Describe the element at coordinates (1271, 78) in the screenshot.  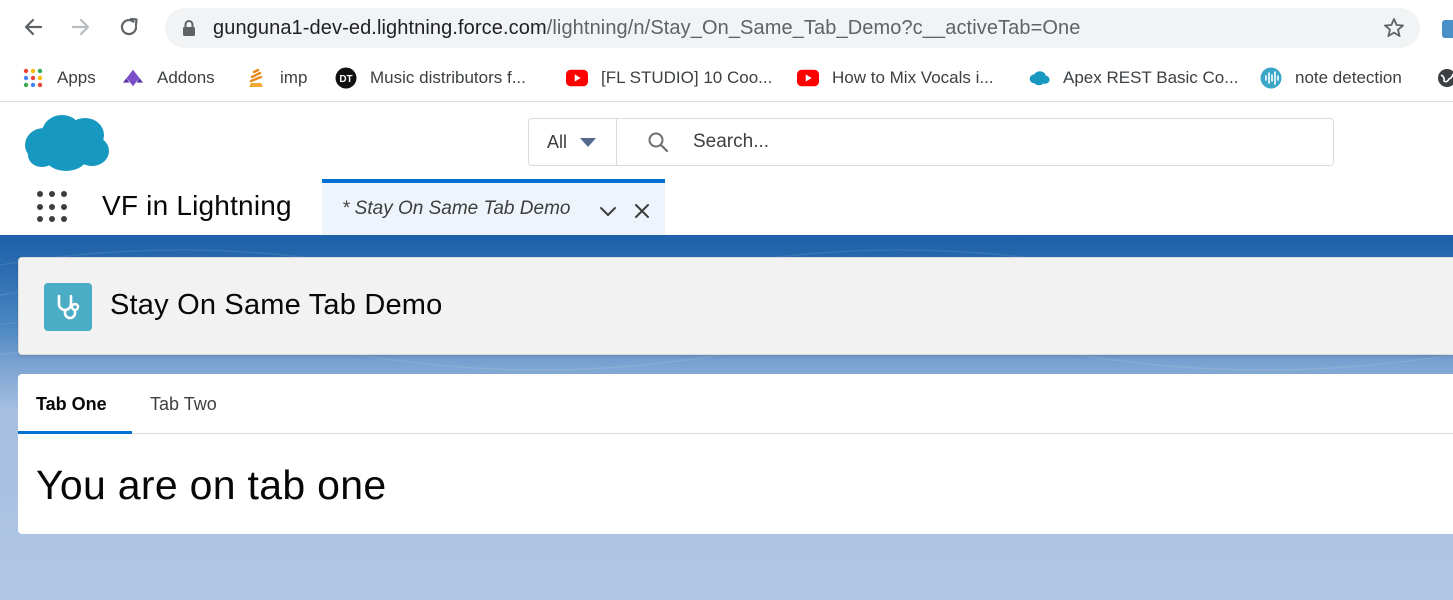
I see `soundwave-icon` at that location.